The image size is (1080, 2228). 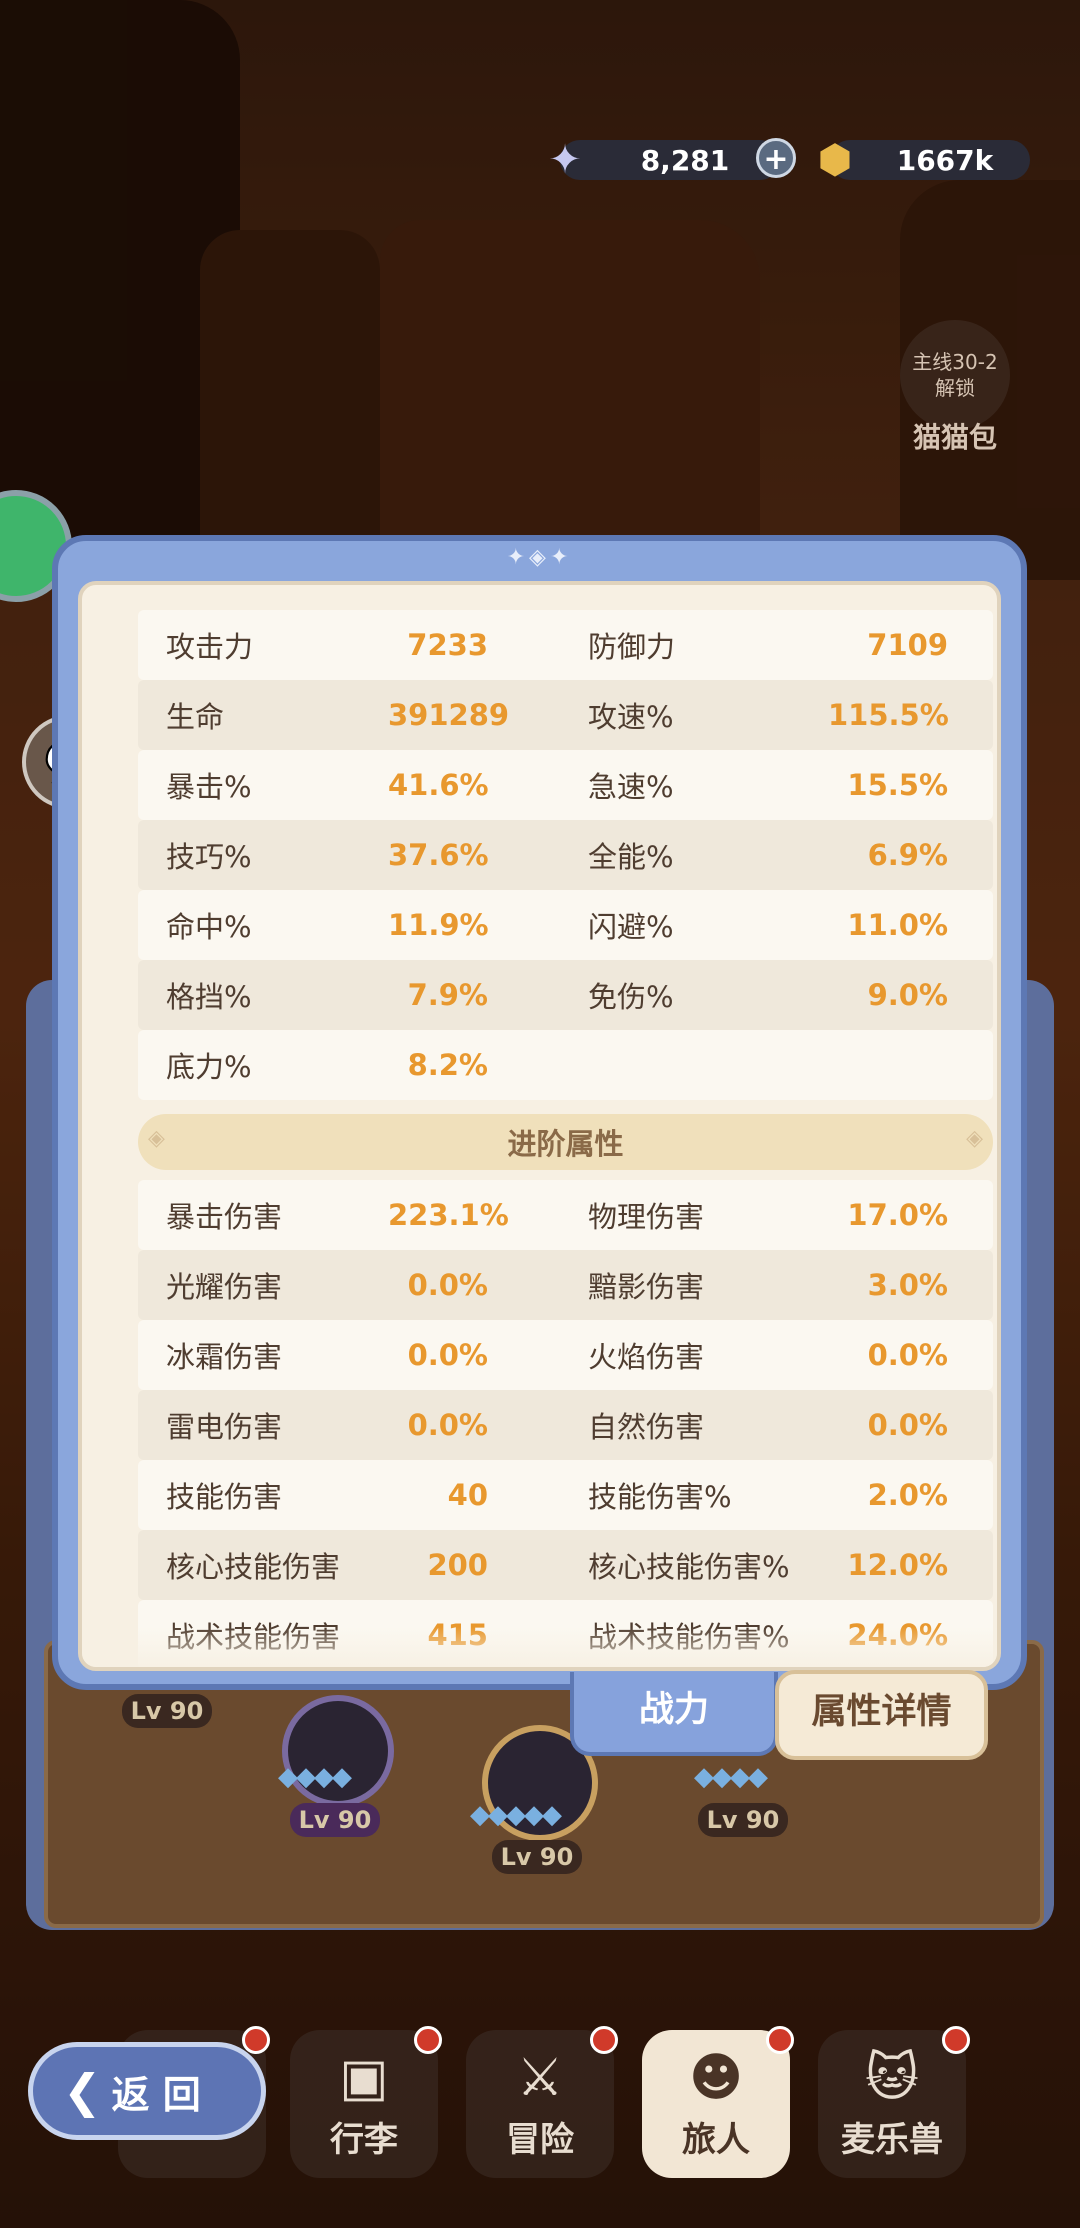 I want to click on add-gems-button: +, so click(x=776, y=158).